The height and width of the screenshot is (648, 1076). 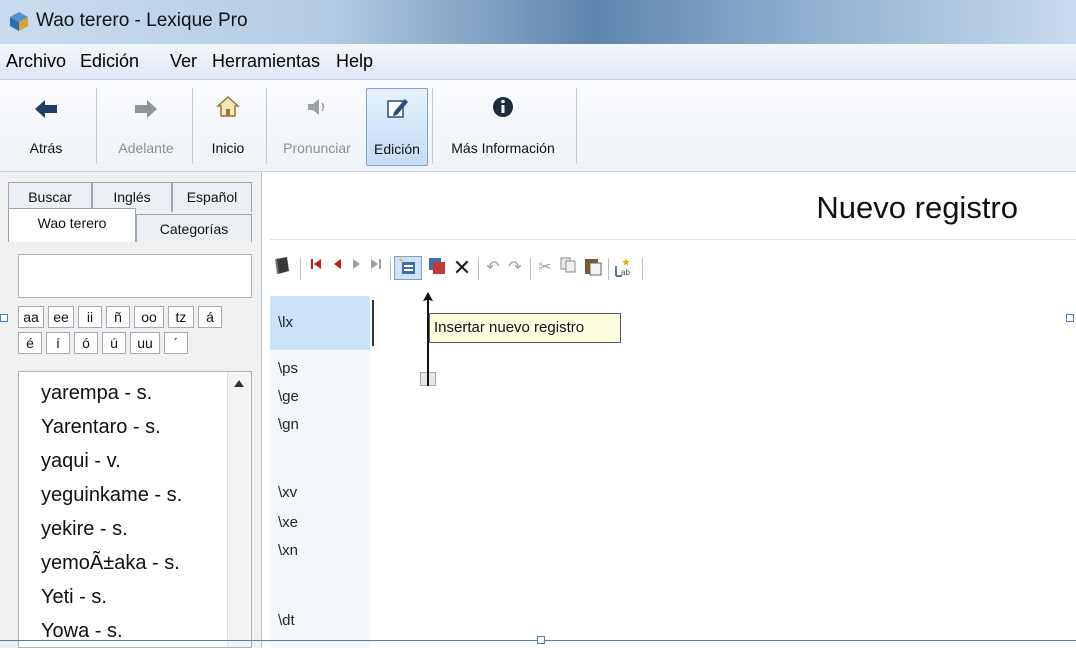 What do you see at coordinates (287, 492) in the screenshot?
I see `field-marker: \xv` at bounding box center [287, 492].